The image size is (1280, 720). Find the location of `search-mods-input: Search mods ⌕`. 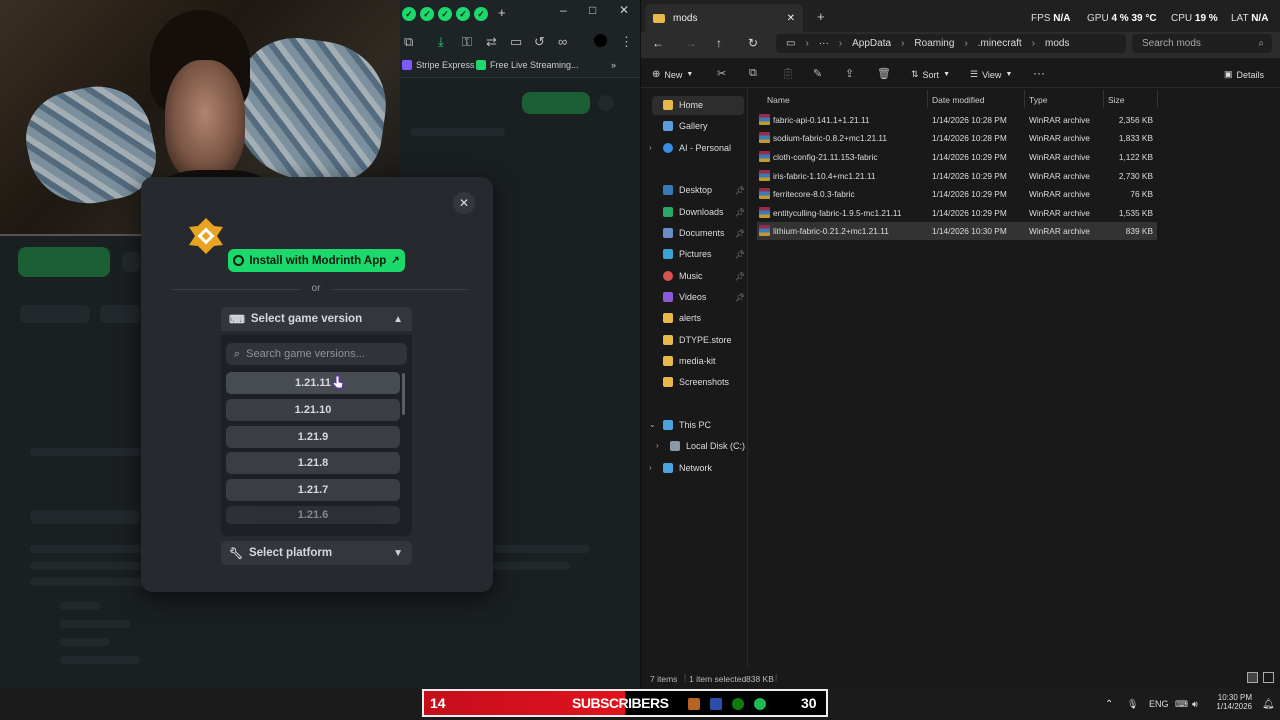

search-mods-input: Search mods ⌕ is located at coordinates (1202, 43).